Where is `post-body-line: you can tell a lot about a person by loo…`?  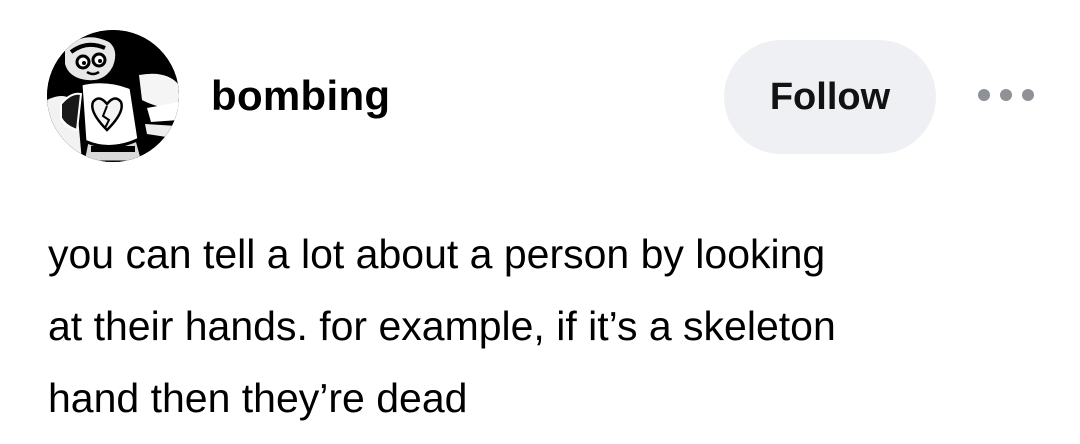 post-body-line: you can tell a lot about a person by loo… is located at coordinates (437, 254).